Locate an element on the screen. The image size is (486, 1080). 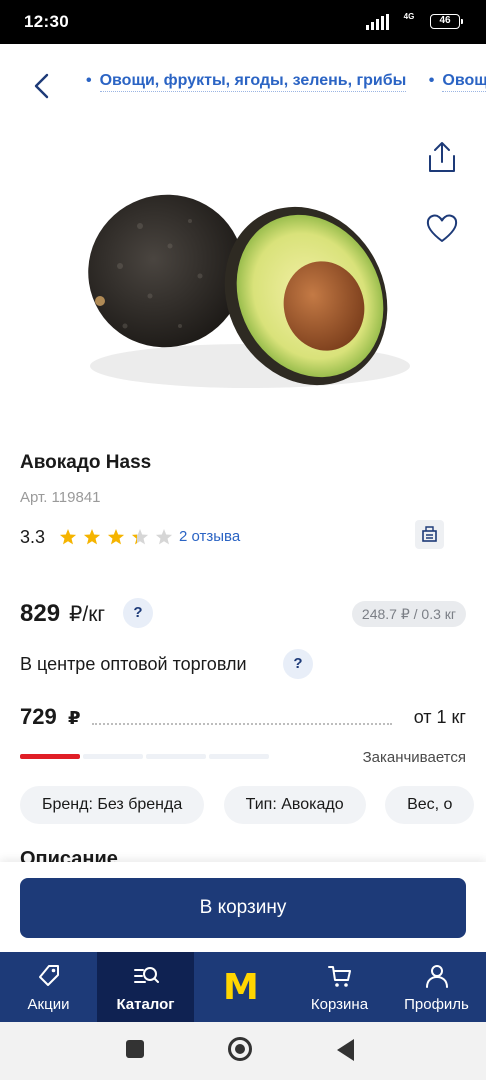
wholesale-help-button: ? is located at coordinates (298, 664).